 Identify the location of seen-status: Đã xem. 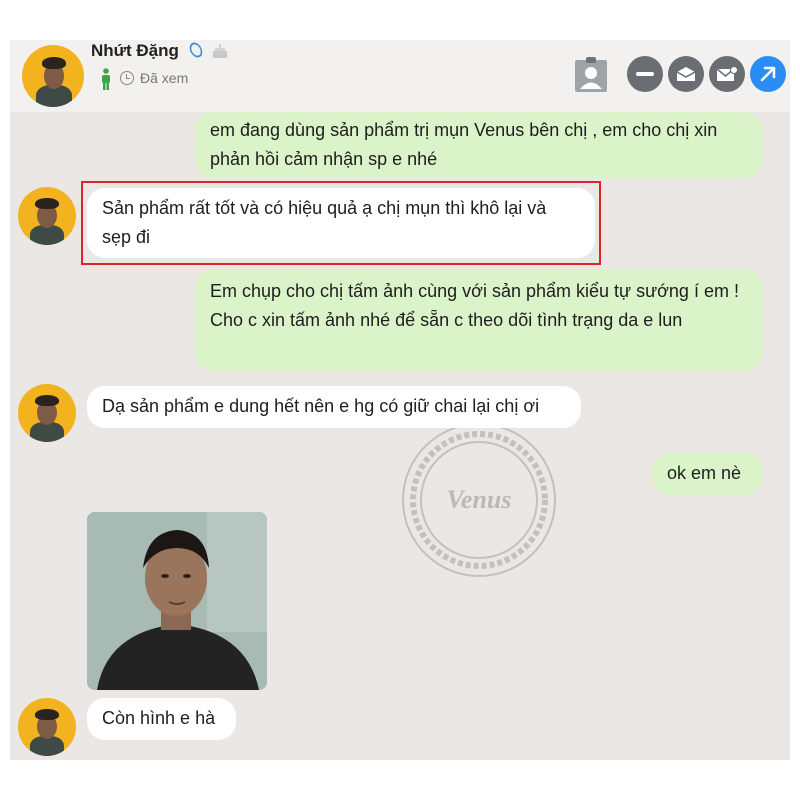
(164, 78).